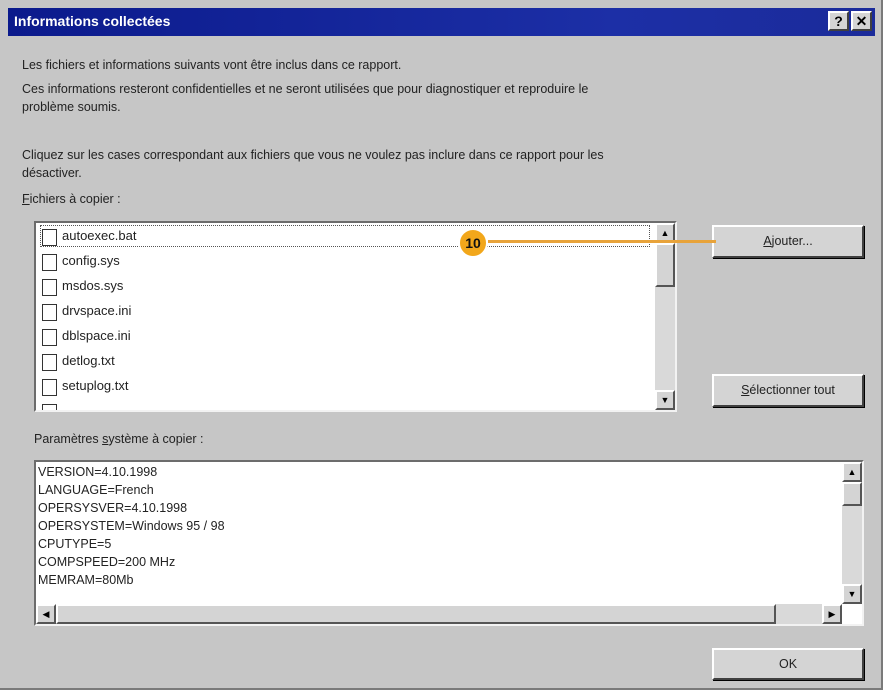 The image size is (883, 690). What do you see at coordinates (345, 236) in the screenshot?
I see `file-row: autoexec.bat` at bounding box center [345, 236].